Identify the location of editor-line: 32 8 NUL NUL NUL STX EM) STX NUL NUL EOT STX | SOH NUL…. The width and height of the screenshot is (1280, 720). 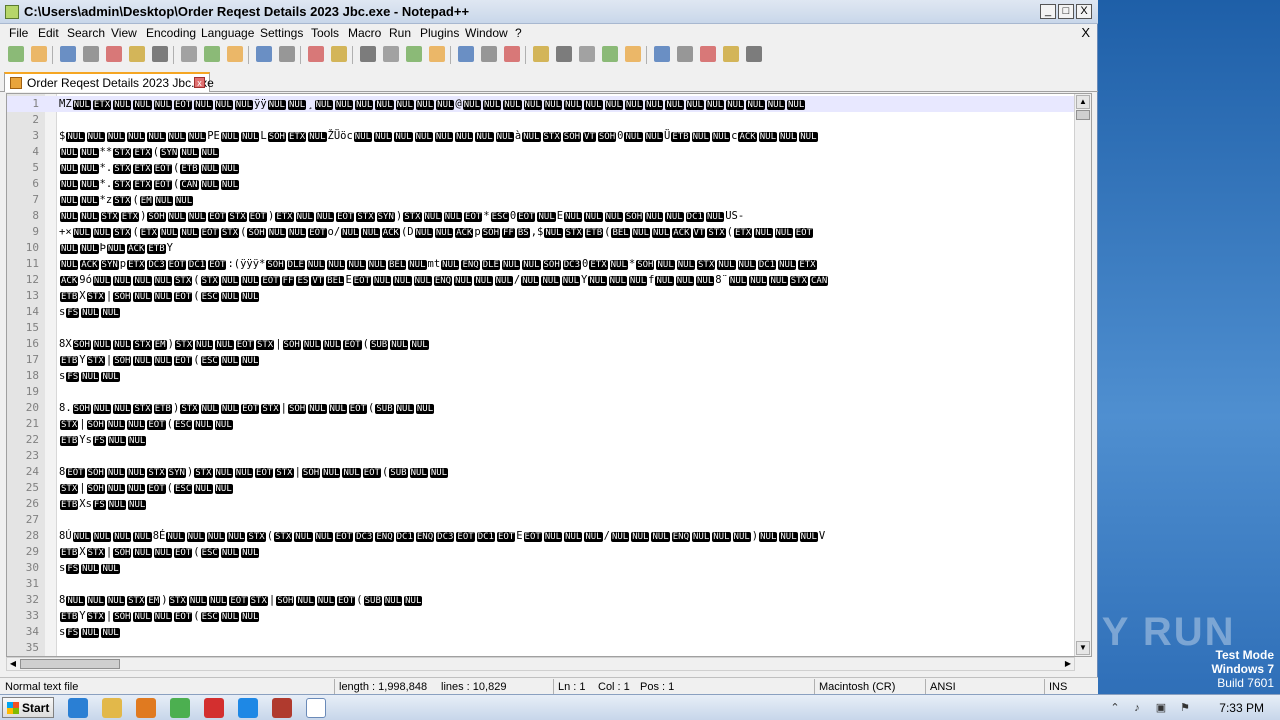
(542, 600).